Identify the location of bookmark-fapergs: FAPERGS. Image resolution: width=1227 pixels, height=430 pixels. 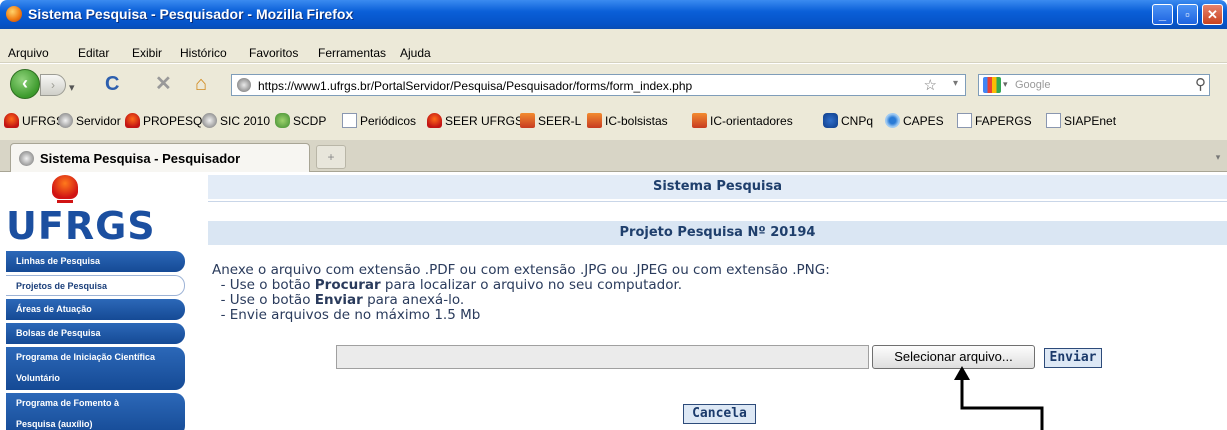
(994, 120).